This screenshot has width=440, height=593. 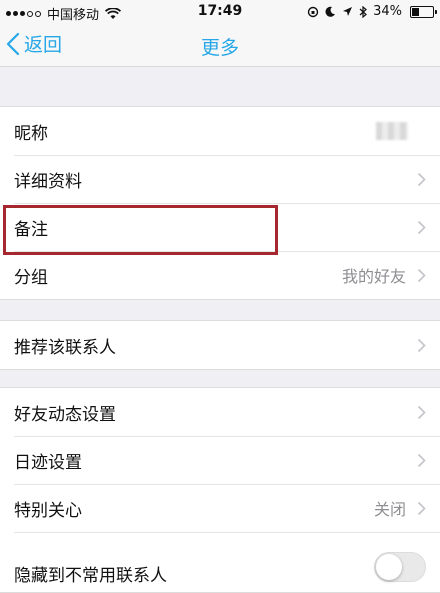 I want to click on row-value: 我的好友, so click(x=373, y=276).